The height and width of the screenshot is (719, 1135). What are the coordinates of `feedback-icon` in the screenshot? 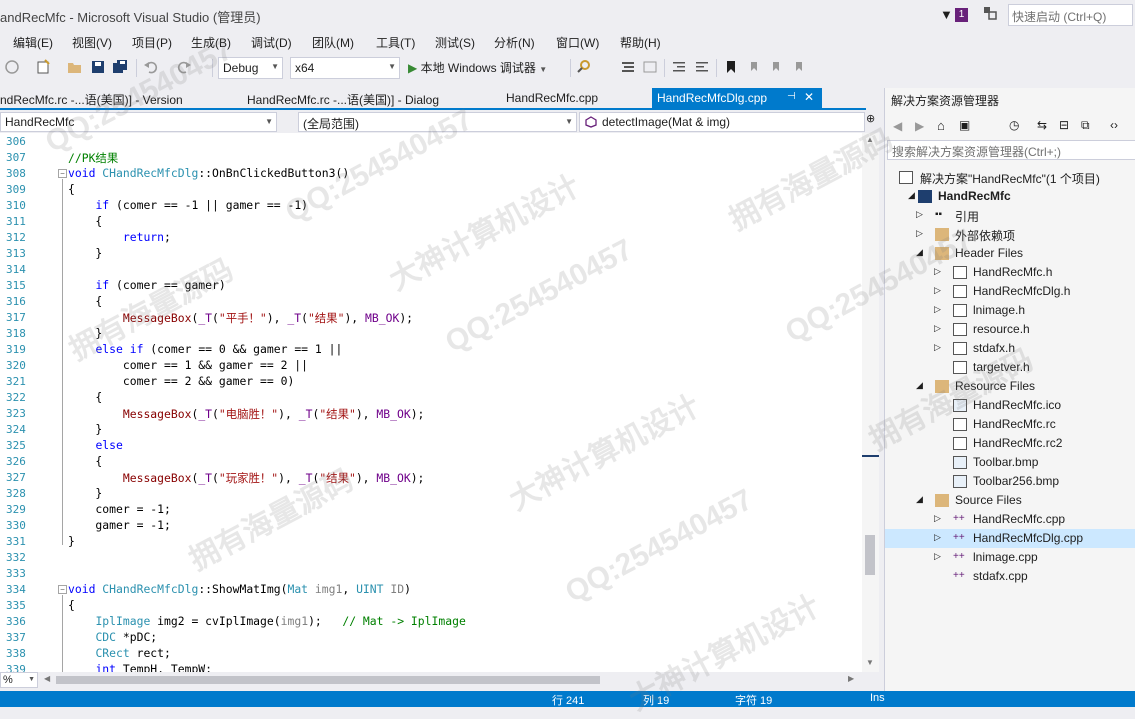 It's located at (990, 13).